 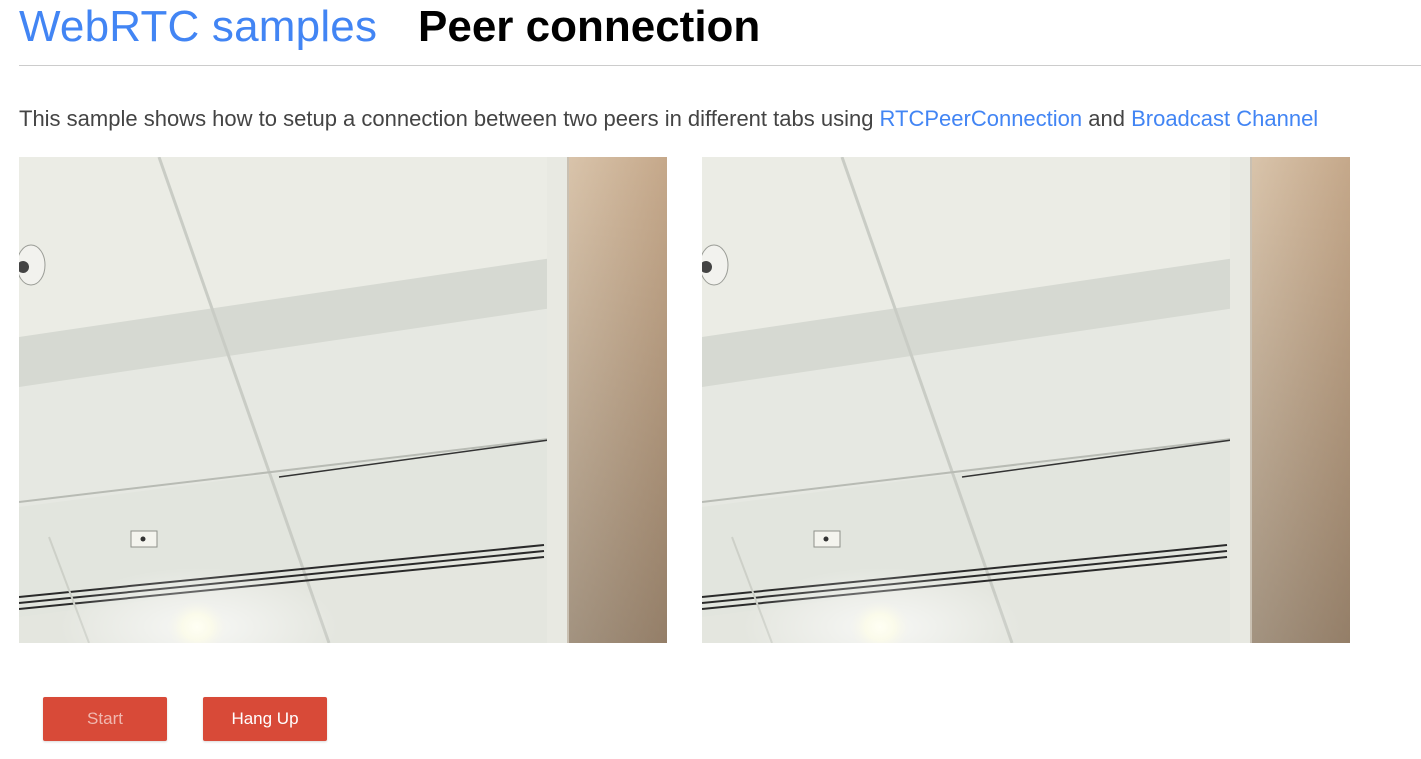 I want to click on page-header: WebRTC samples Peer connection, so click(x=720, y=33).